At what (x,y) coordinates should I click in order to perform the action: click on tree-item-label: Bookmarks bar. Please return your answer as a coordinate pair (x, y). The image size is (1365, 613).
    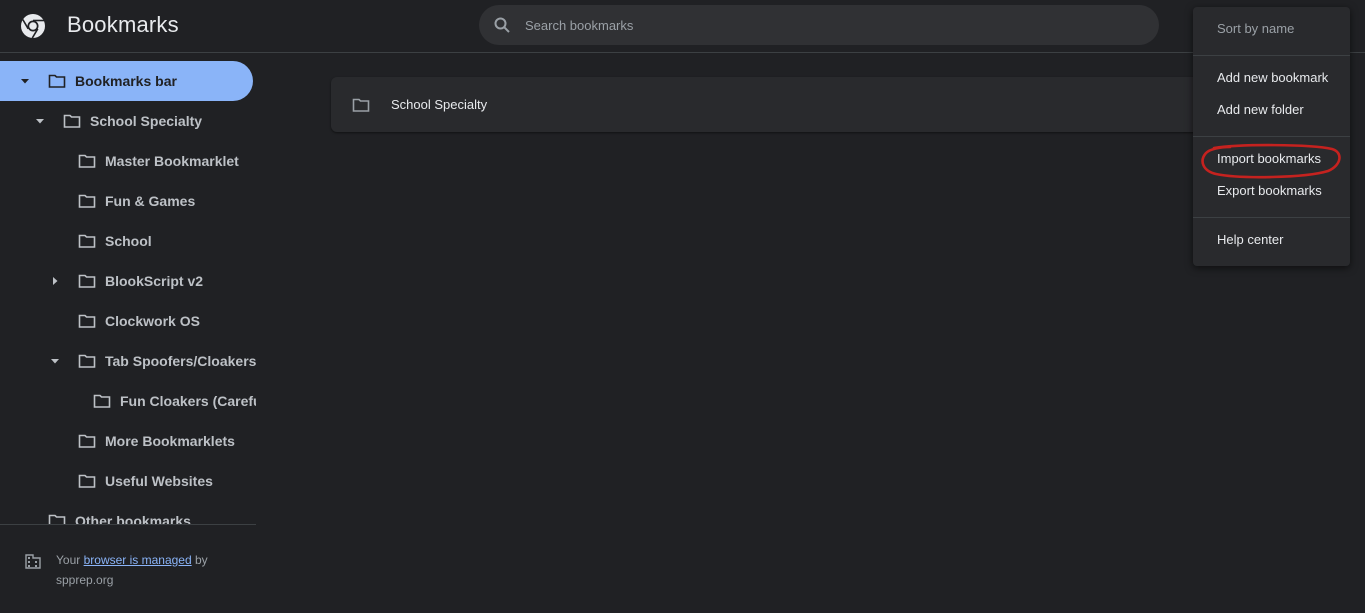
    Looking at the image, I should click on (126, 81).